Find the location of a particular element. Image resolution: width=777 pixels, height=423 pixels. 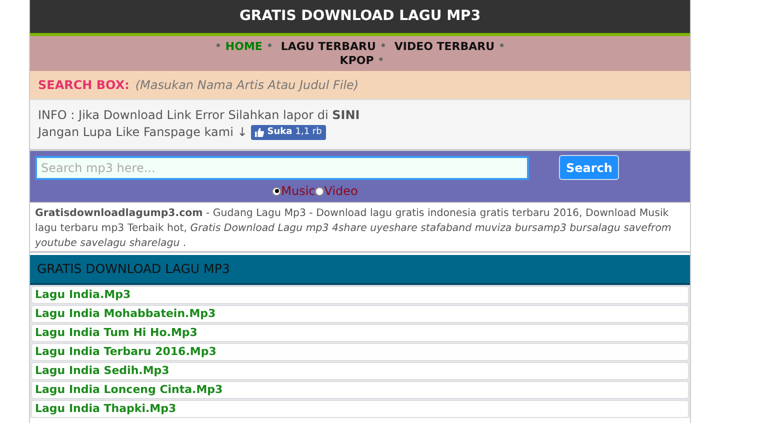

search-button: Search is located at coordinates (589, 167).